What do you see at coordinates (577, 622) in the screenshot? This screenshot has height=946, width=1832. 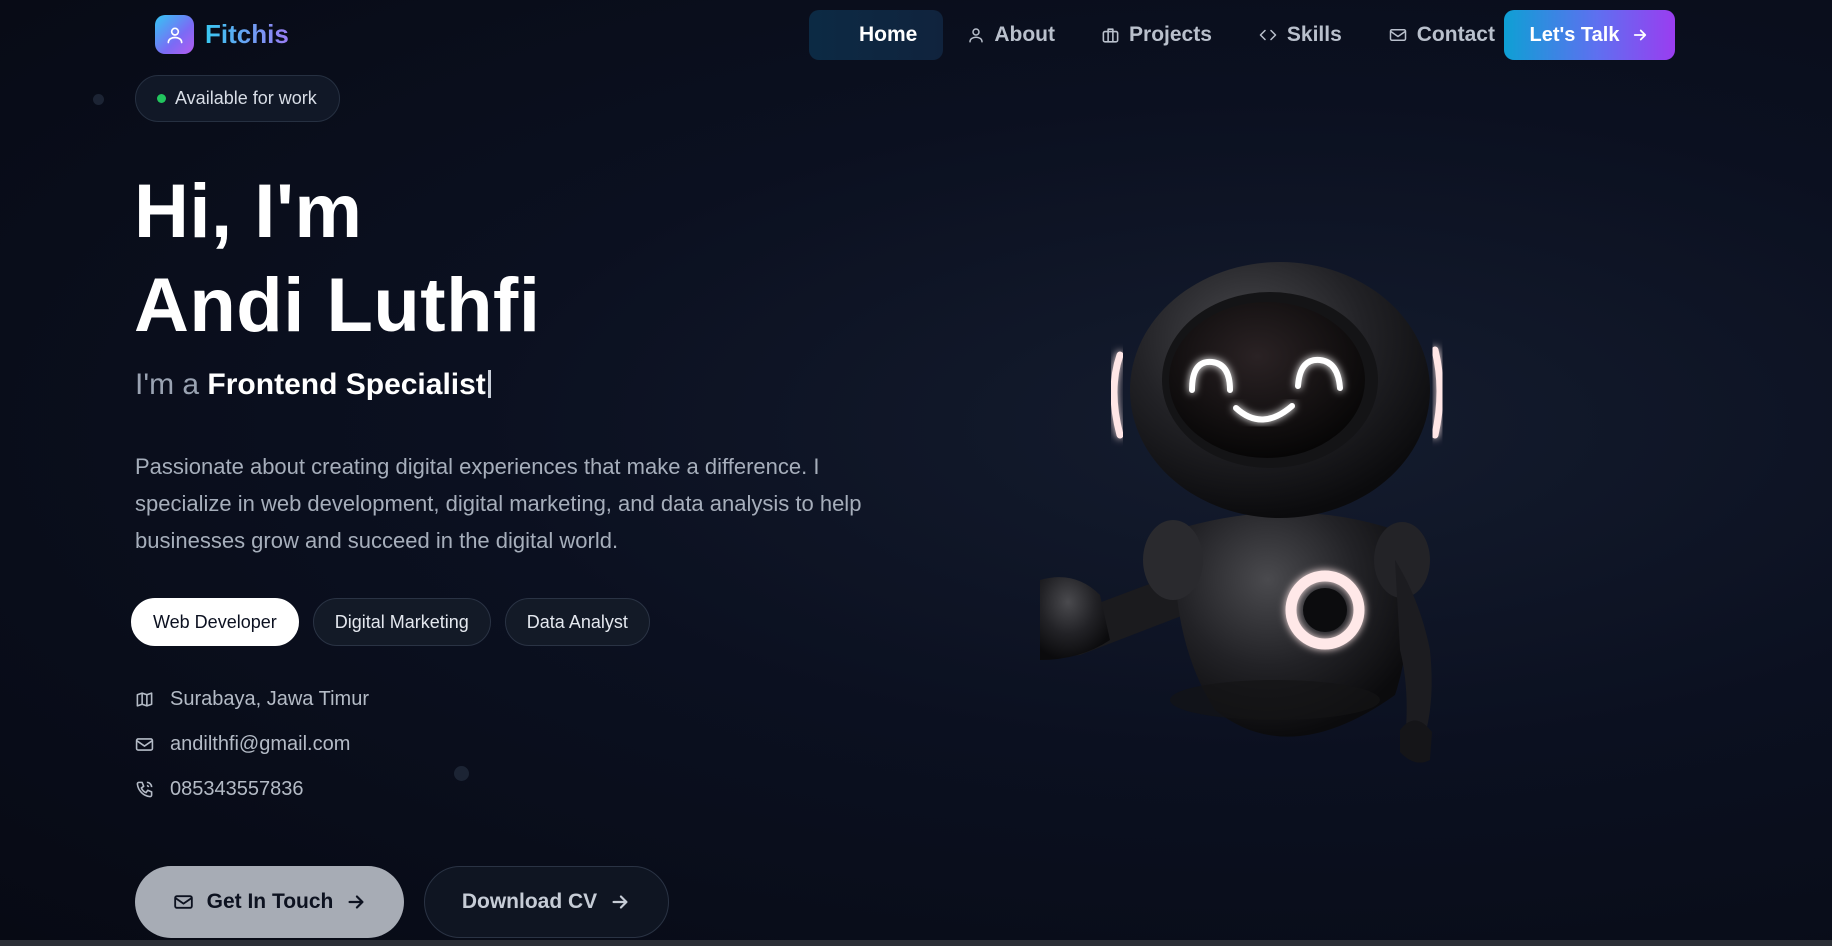 I see `chip-data-analyst: Data Analyst` at bounding box center [577, 622].